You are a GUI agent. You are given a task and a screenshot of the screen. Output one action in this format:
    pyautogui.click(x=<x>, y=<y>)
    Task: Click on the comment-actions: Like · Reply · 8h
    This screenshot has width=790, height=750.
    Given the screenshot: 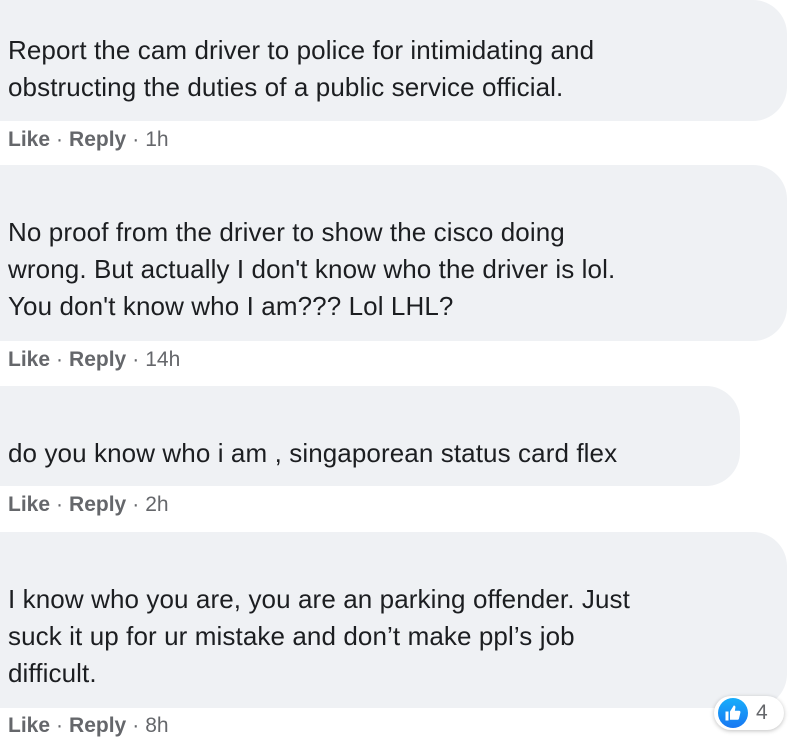 What is the action you would take?
    pyautogui.click(x=88, y=726)
    